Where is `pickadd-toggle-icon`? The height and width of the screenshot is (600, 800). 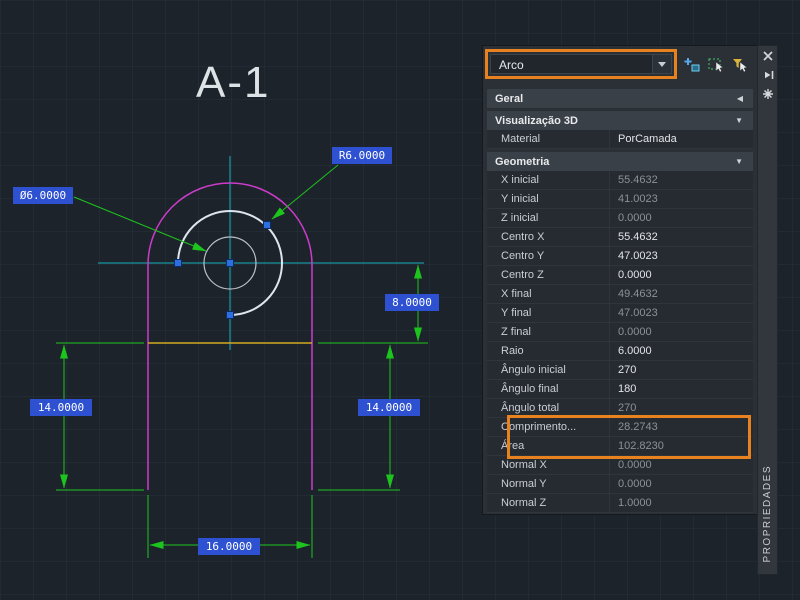
pickadd-toggle-icon is located at coordinates (692, 65).